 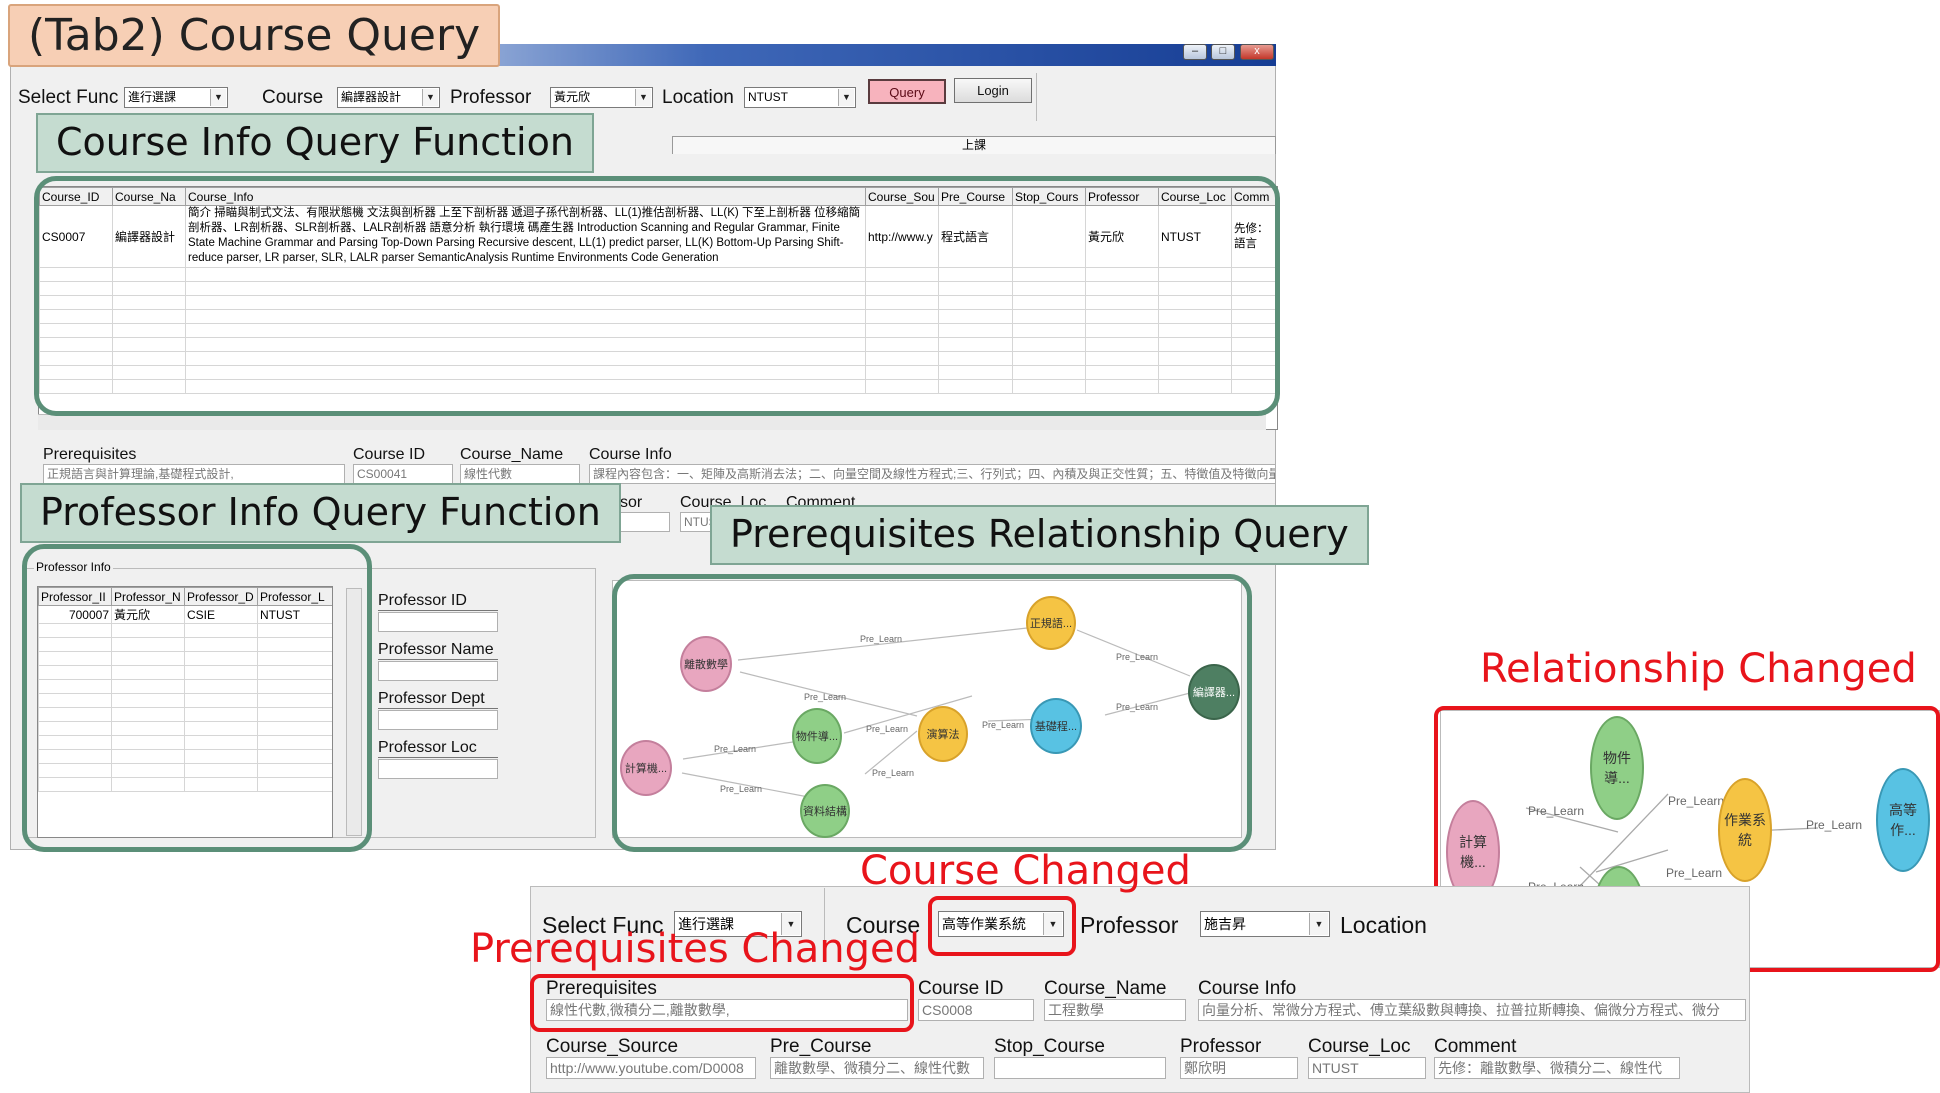 What do you see at coordinates (768, 97) in the screenshot?
I see `location-value: NTUST` at bounding box center [768, 97].